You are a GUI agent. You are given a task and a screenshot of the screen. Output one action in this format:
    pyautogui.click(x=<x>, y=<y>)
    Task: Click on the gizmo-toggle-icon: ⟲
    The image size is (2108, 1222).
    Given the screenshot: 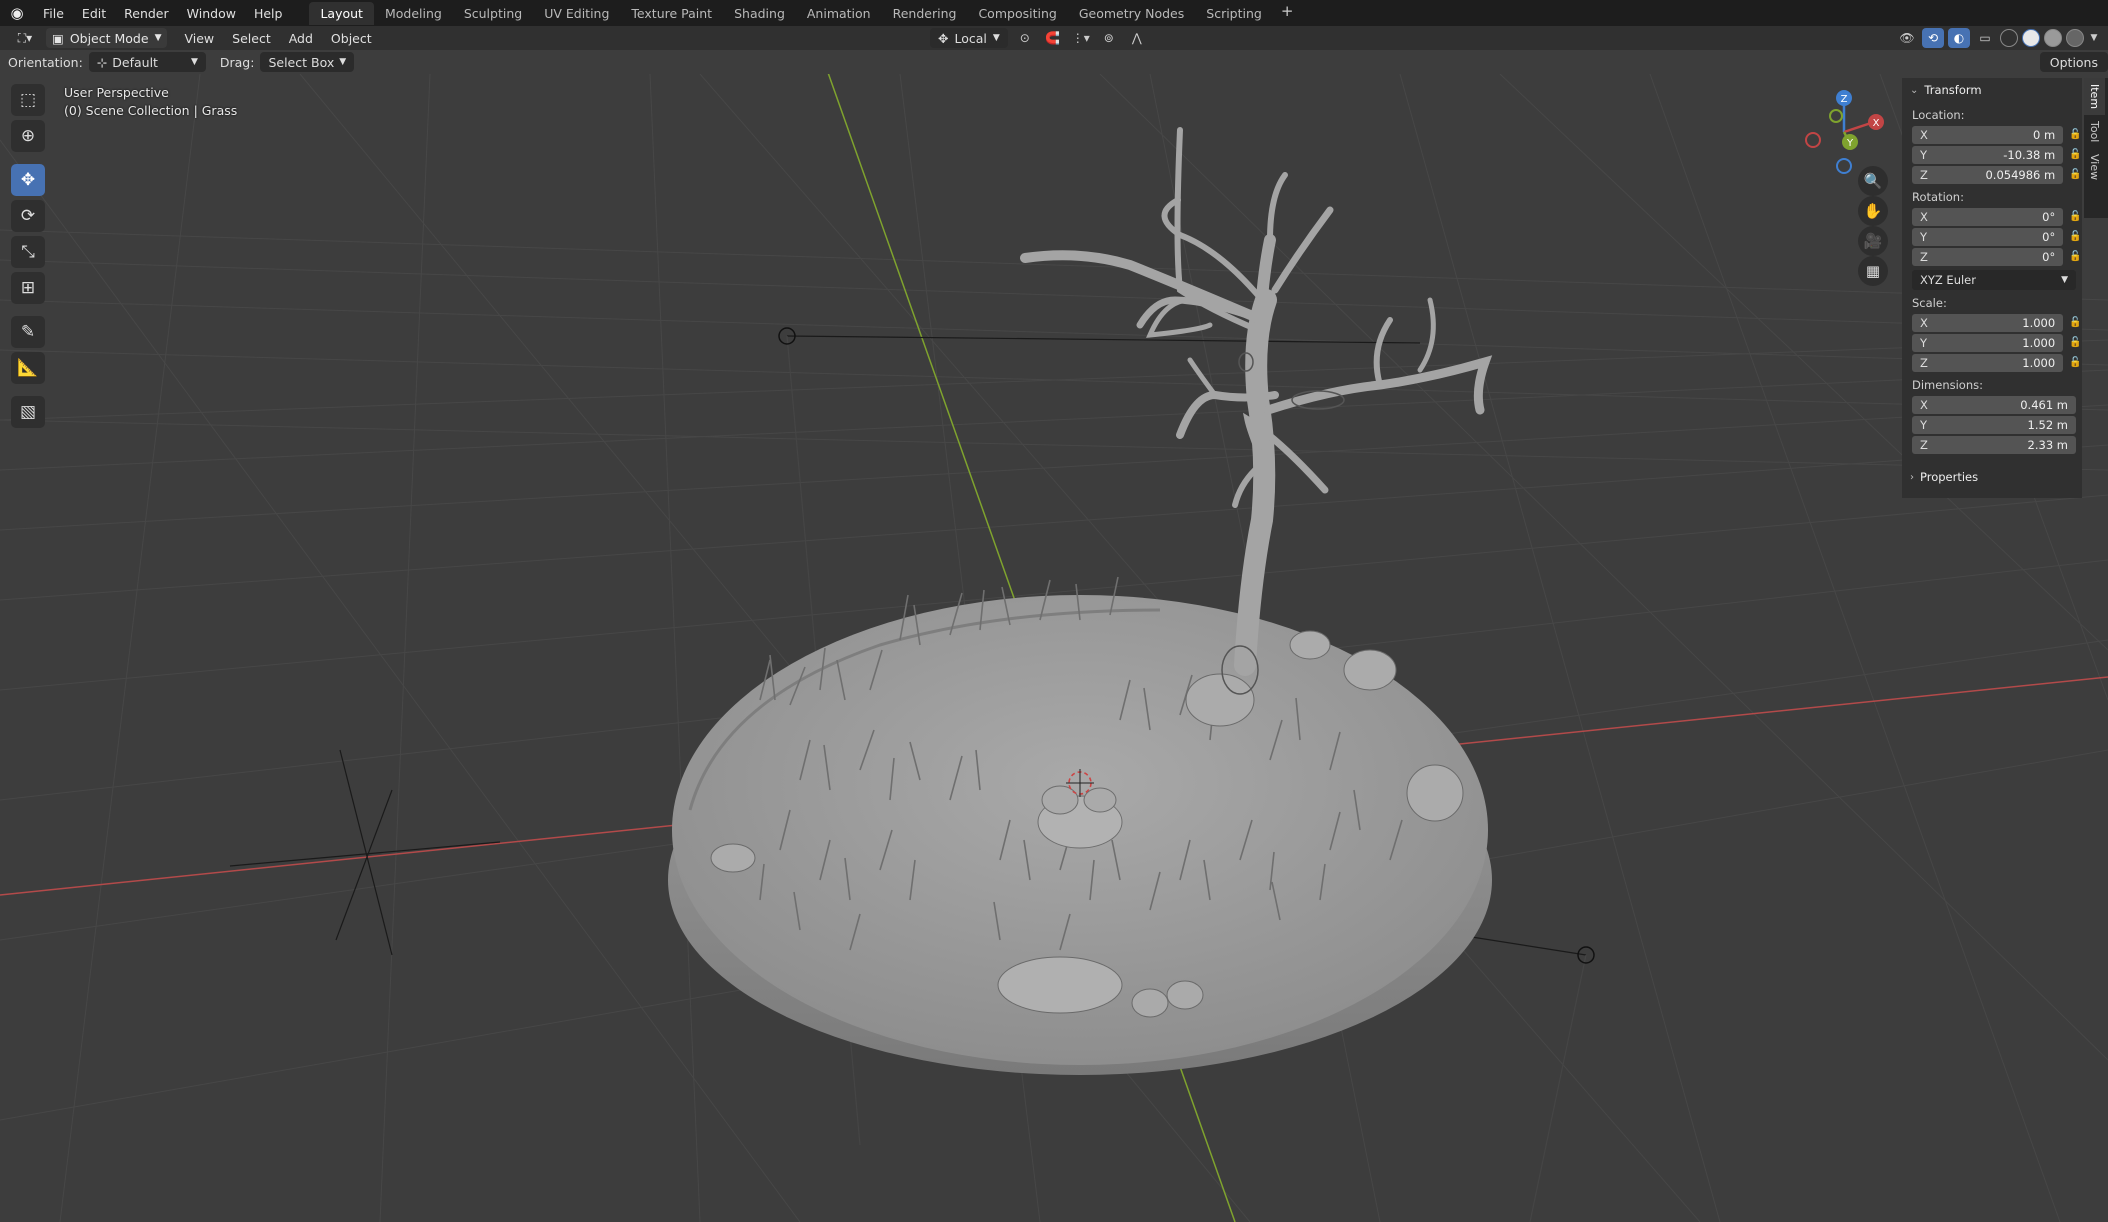 What is the action you would take?
    pyautogui.click(x=1933, y=38)
    